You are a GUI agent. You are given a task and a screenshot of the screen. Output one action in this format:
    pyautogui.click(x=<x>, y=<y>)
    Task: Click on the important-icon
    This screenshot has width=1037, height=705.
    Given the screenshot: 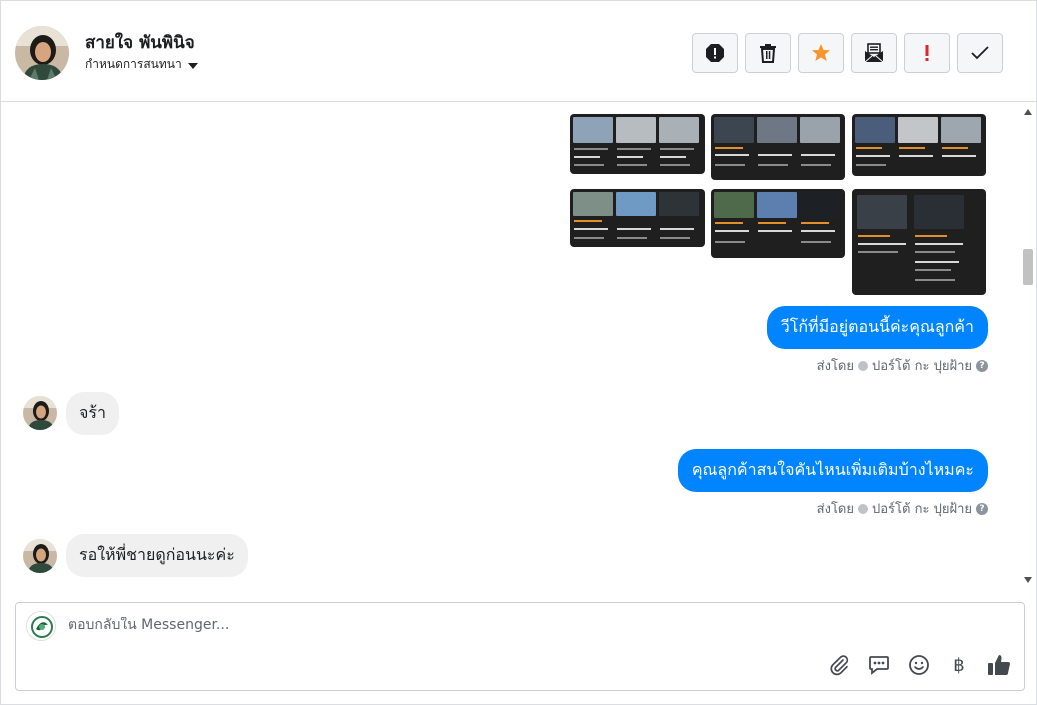 What is the action you would take?
    pyautogui.click(x=927, y=53)
    